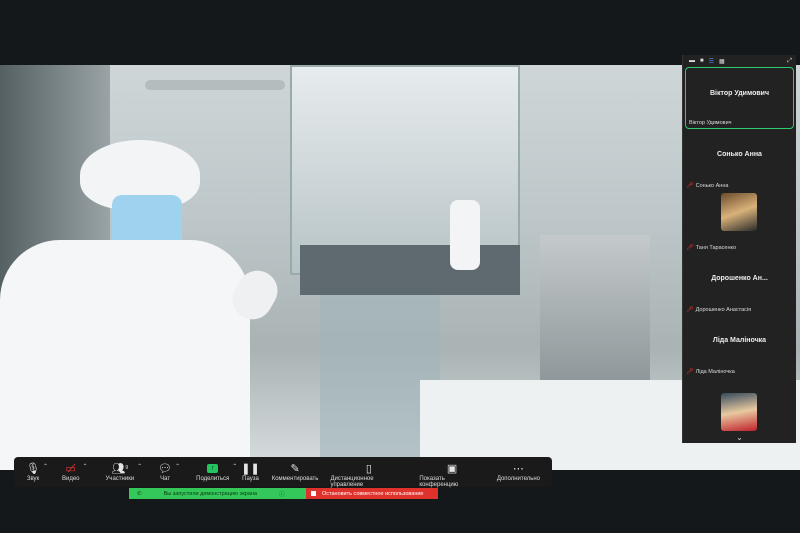 The height and width of the screenshot is (533, 800). Describe the element at coordinates (120, 468) in the screenshot. I see `participants-icon: 👥︎ 9` at that location.